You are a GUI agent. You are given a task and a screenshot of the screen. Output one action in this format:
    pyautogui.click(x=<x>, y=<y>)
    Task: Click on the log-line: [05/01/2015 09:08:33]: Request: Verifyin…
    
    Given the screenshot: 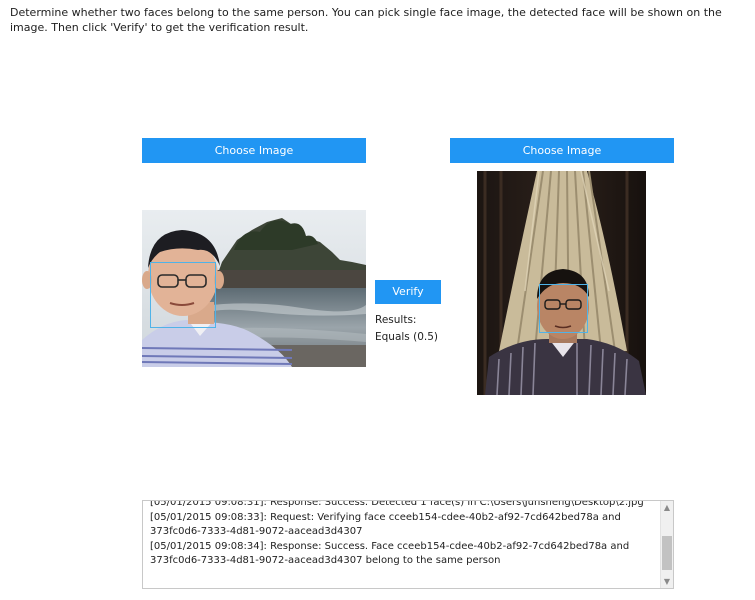 What is the action you would take?
    pyautogui.click(x=385, y=524)
    